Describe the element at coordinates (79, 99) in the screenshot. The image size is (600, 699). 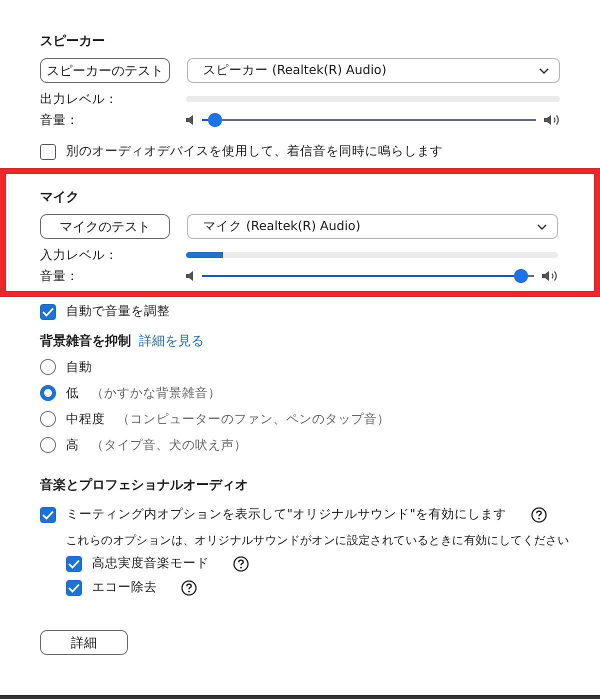
I see `level-label: 出力レベル：` at that location.